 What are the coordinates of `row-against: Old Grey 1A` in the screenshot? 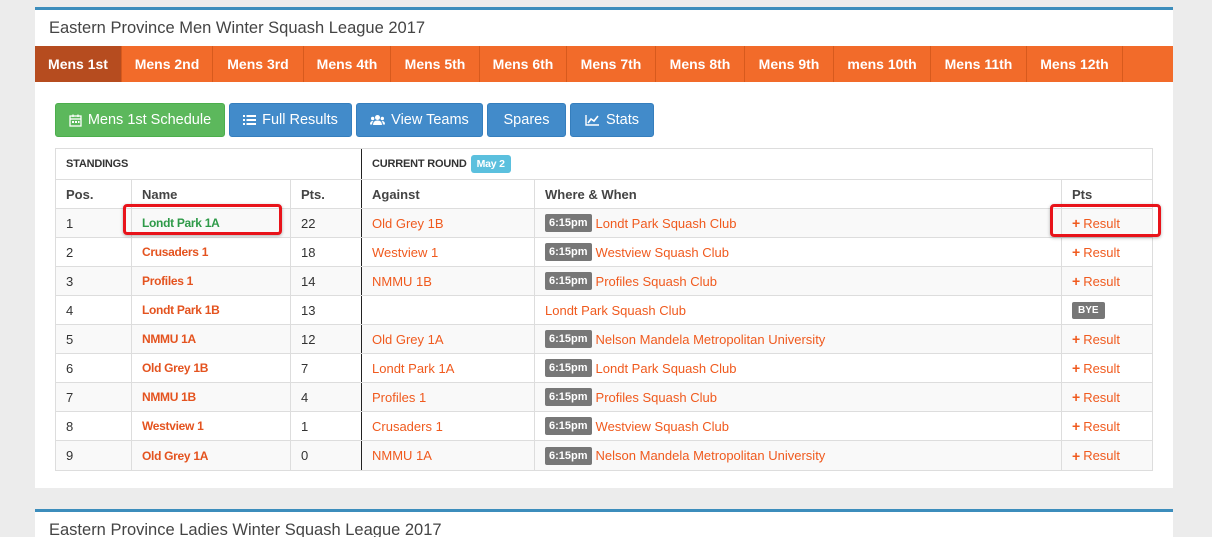 It's located at (448, 339).